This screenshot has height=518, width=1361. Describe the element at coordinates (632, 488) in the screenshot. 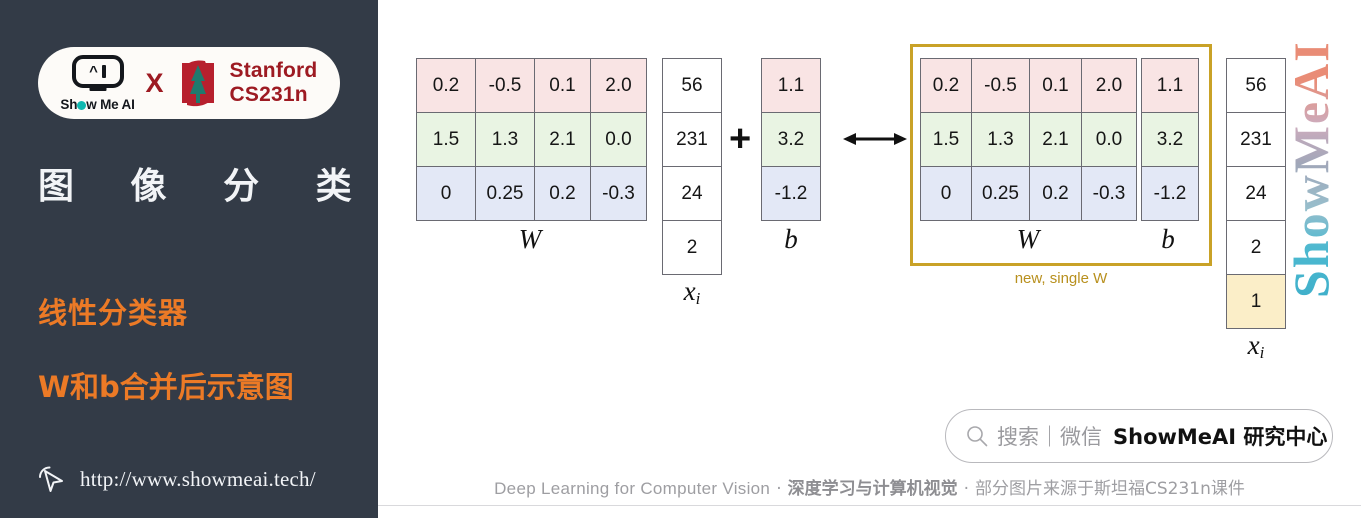

I see `footer-english: Deep Learning for Computer Vision` at that location.